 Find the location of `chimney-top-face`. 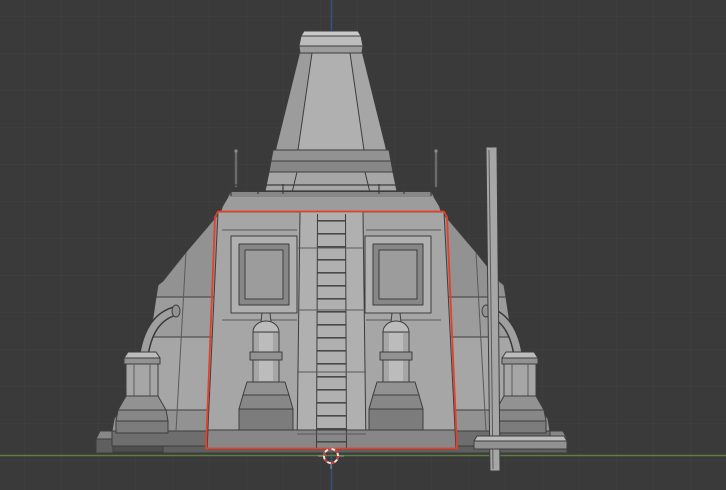

chimney-top-face is located at coordinates (331, 33).